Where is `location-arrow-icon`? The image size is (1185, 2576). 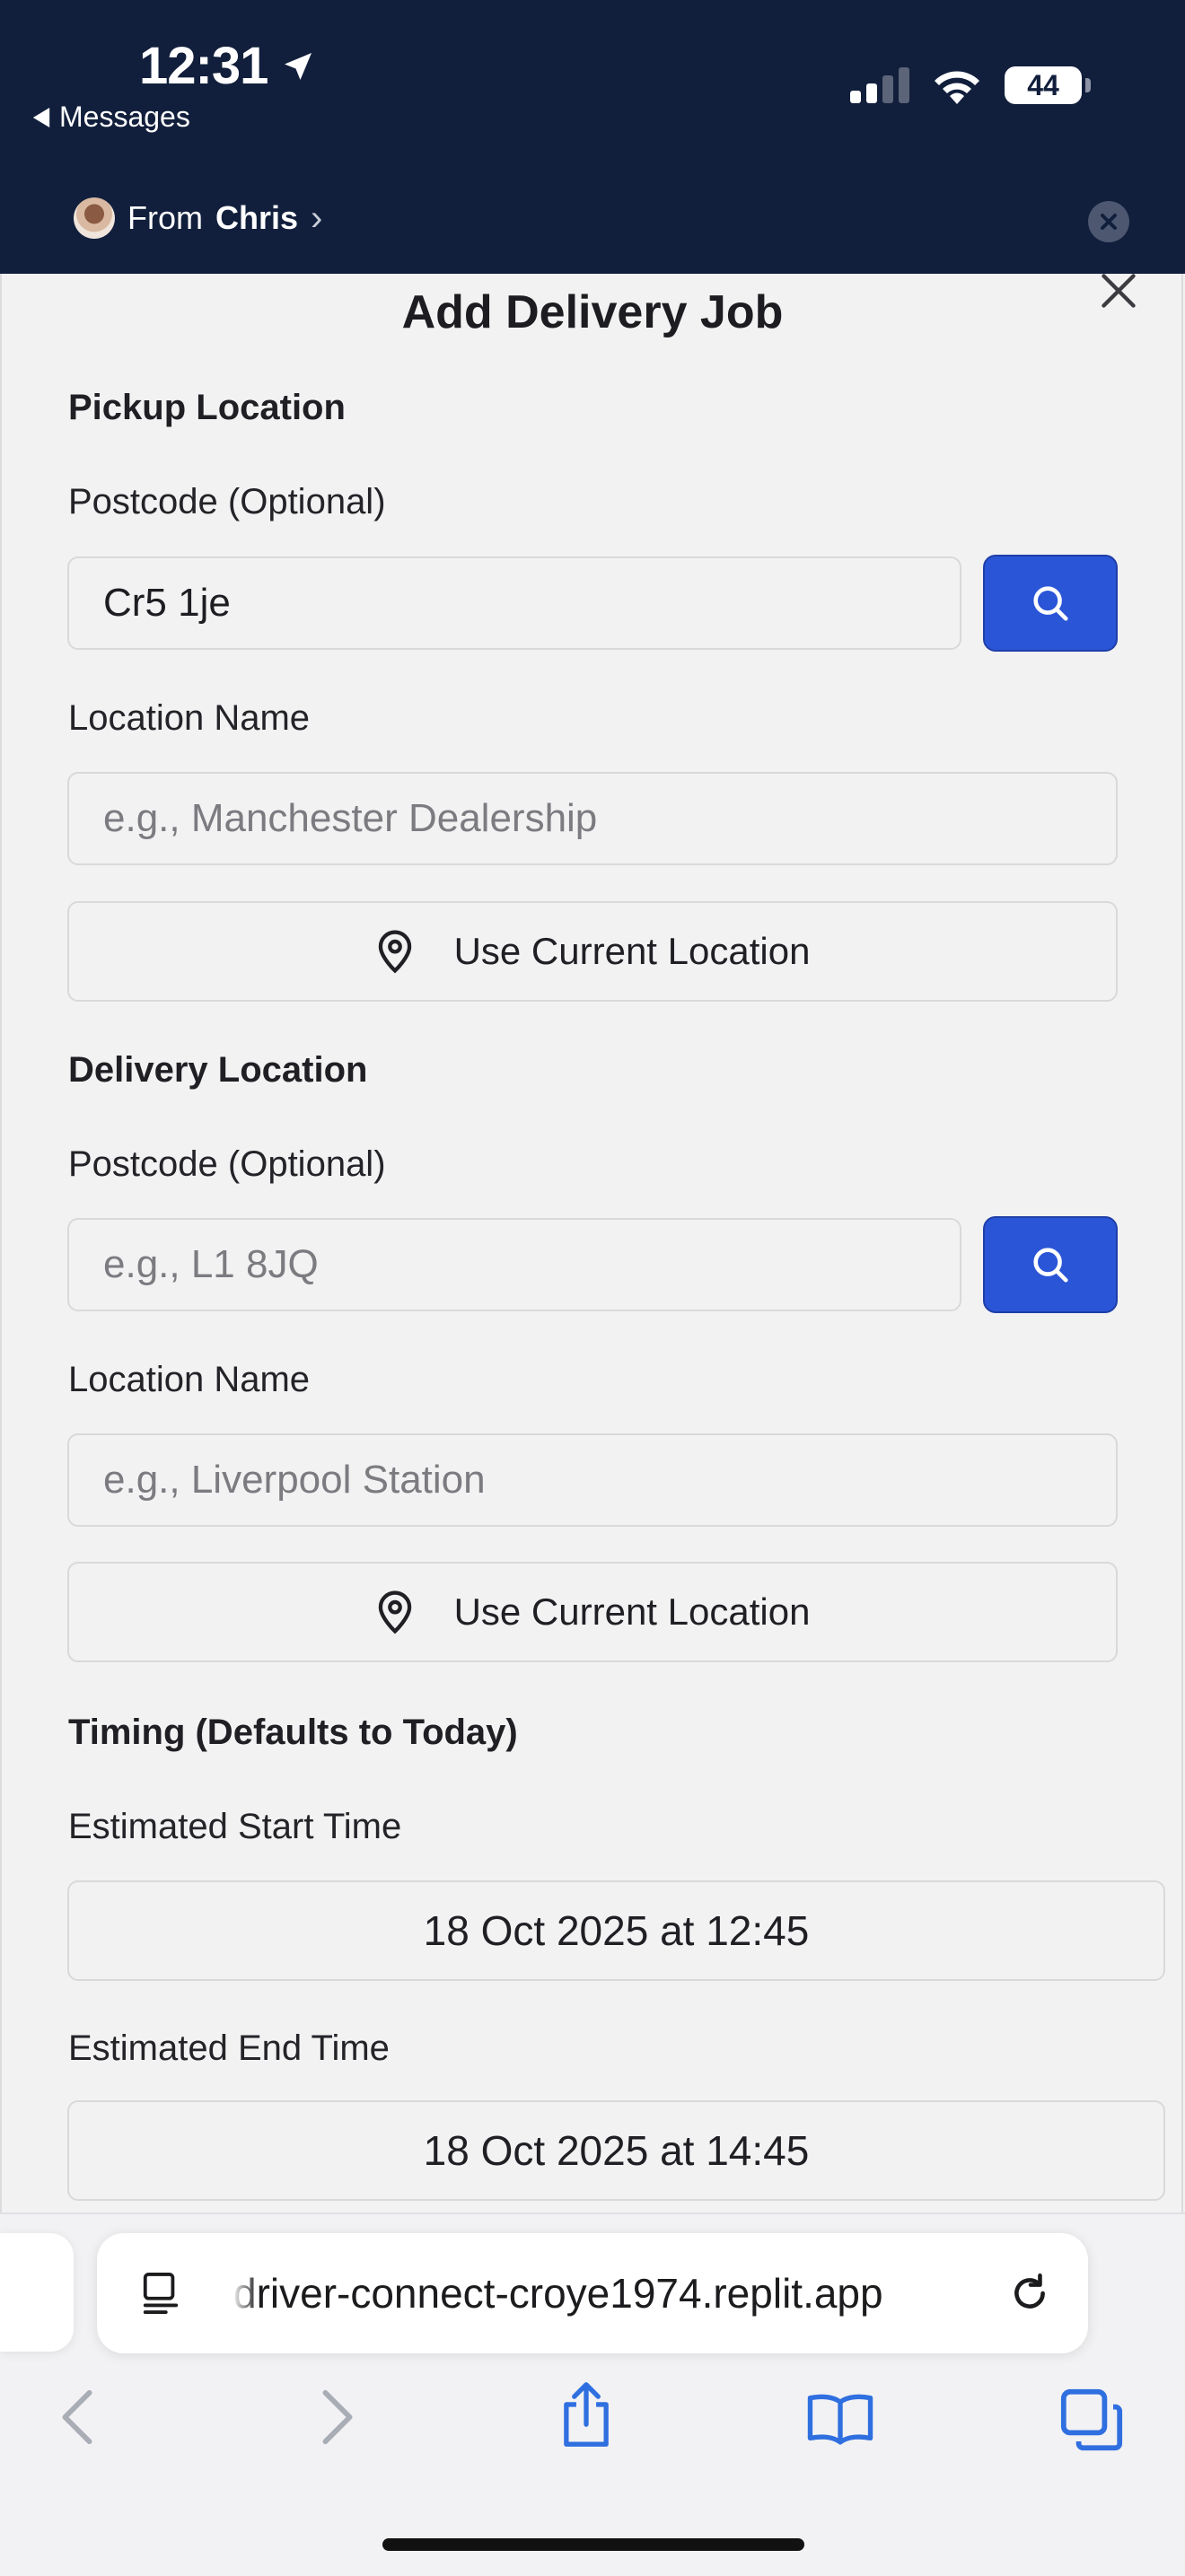 location-arrow-icon is located at coordinates (298, 66).